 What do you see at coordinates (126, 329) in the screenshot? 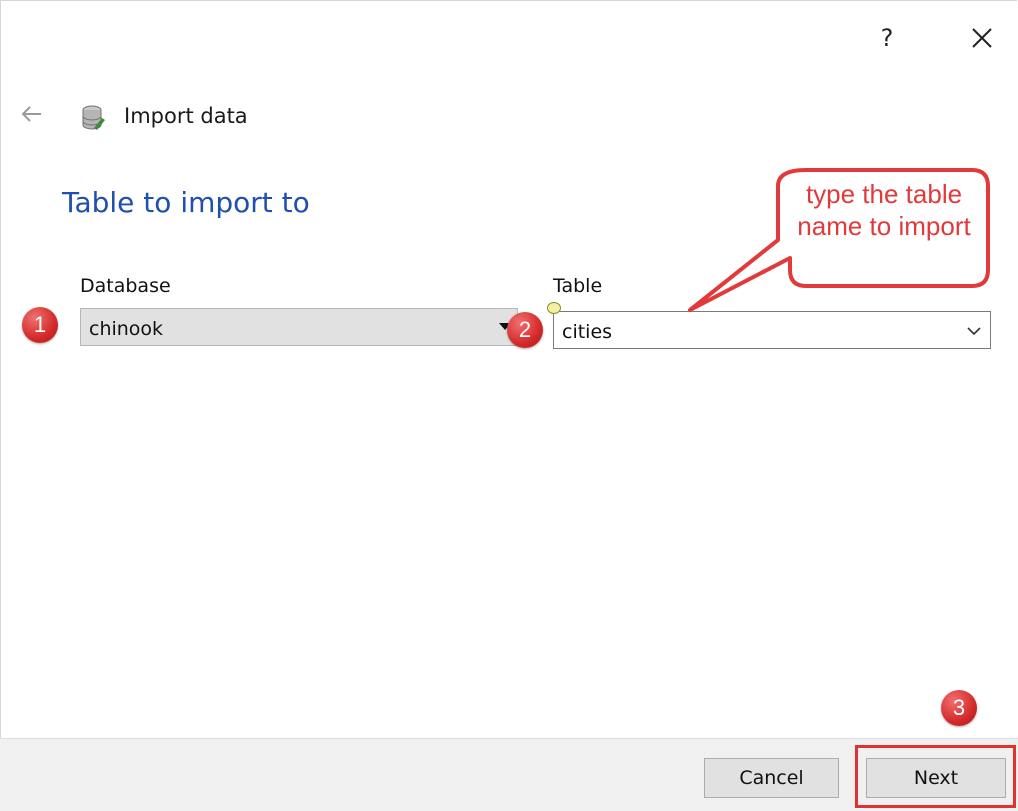
I see `database-value: chinook` at bounding box center [126, 329].